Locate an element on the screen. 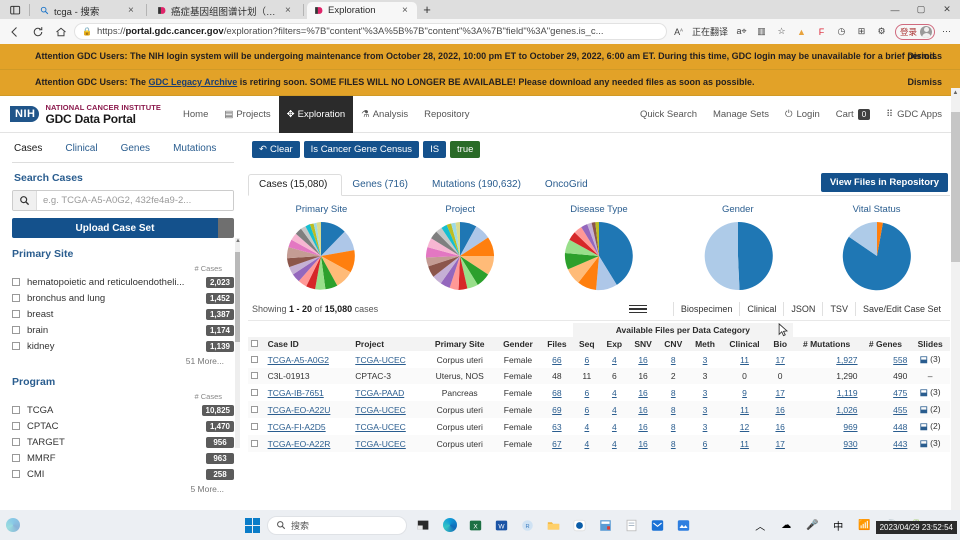  tab-mutations: Mutations (190,632) is located at coordinates (478, 185).